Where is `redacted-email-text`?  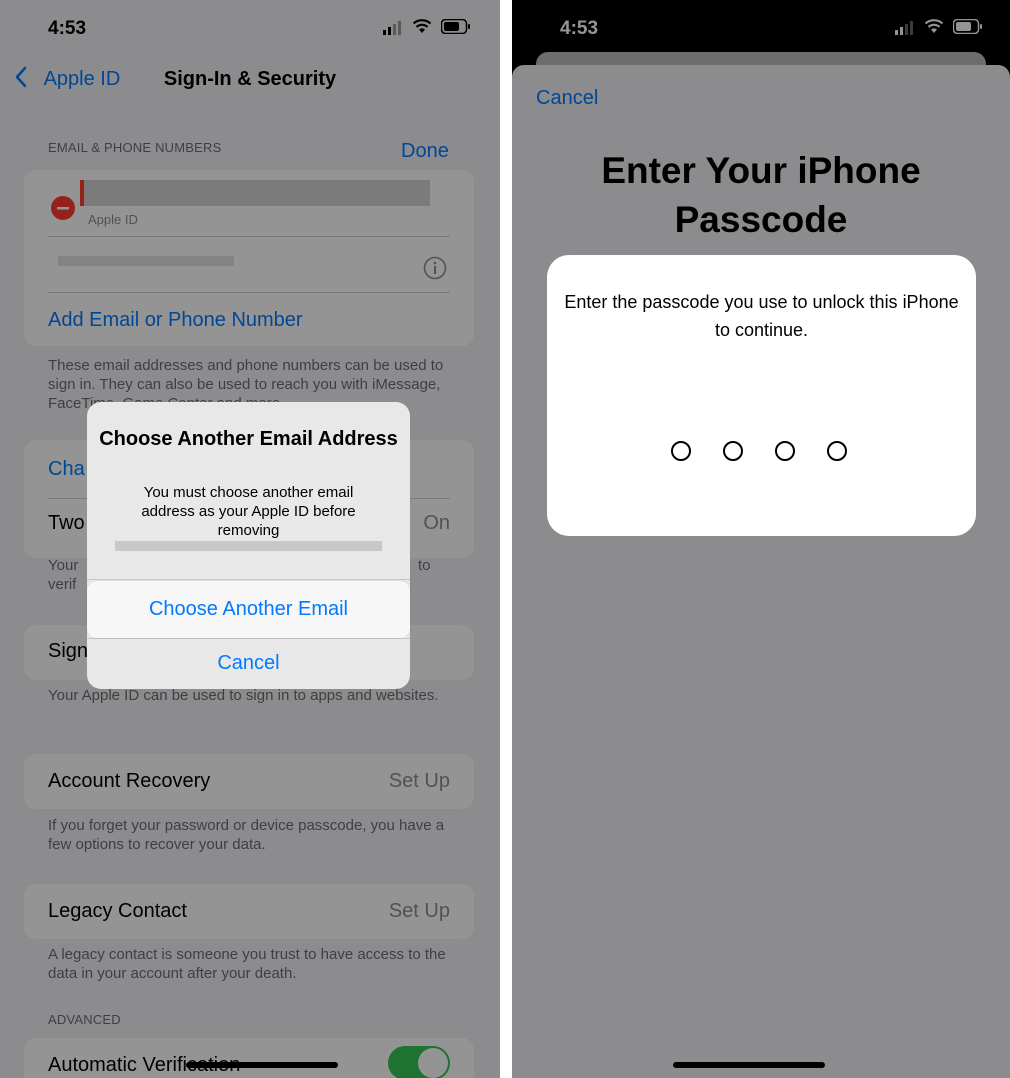
redacted-email-text is located at coordinates (248, 546).